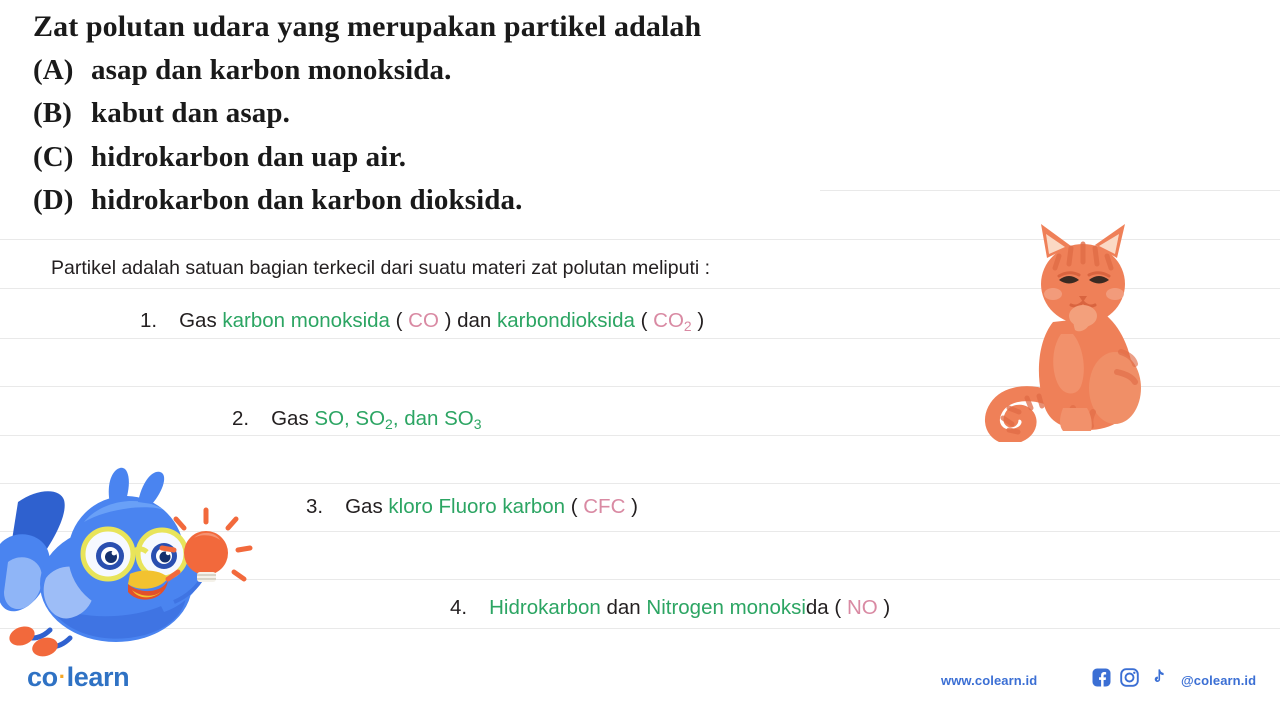 The image size is (1280, 720). What do you see at coordinates (459, 607) in the screenshot?
I see `explanation-item-number: 4.` at bounding box center [459, 607].